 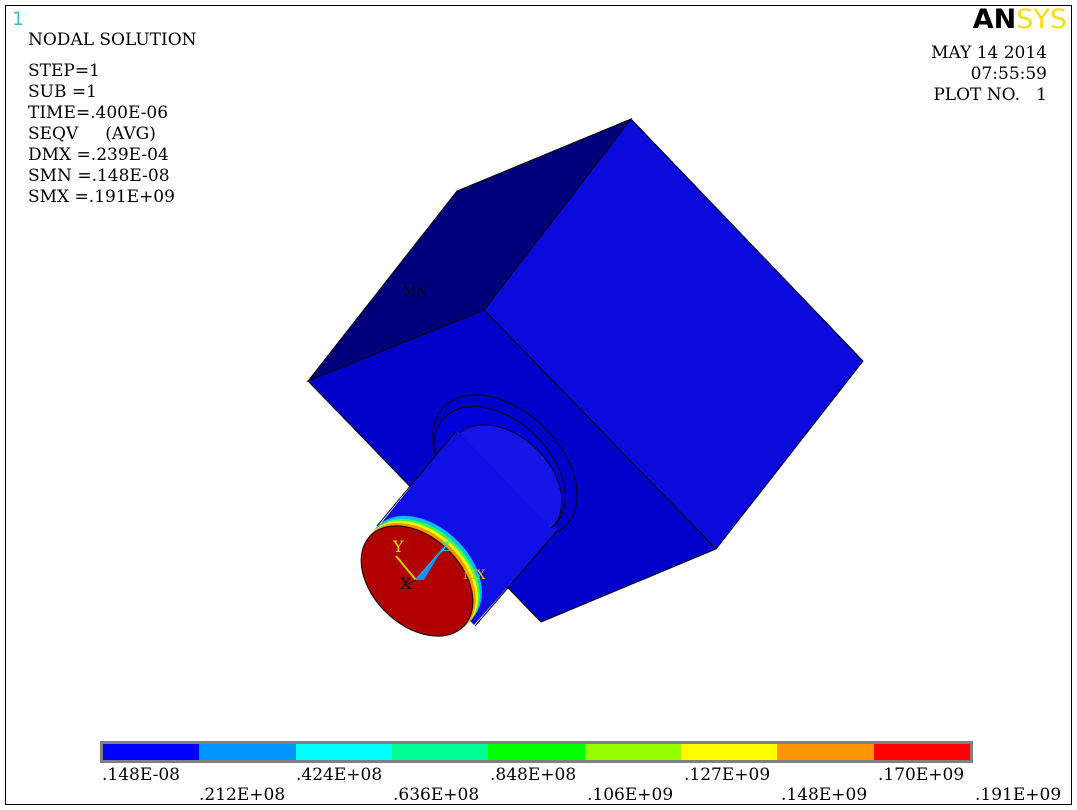 What do you see at coordinates (1018, 795) in the screenshot?
I see `legend-label-bottom: .191E+09` at bounding box center [1018, 795].